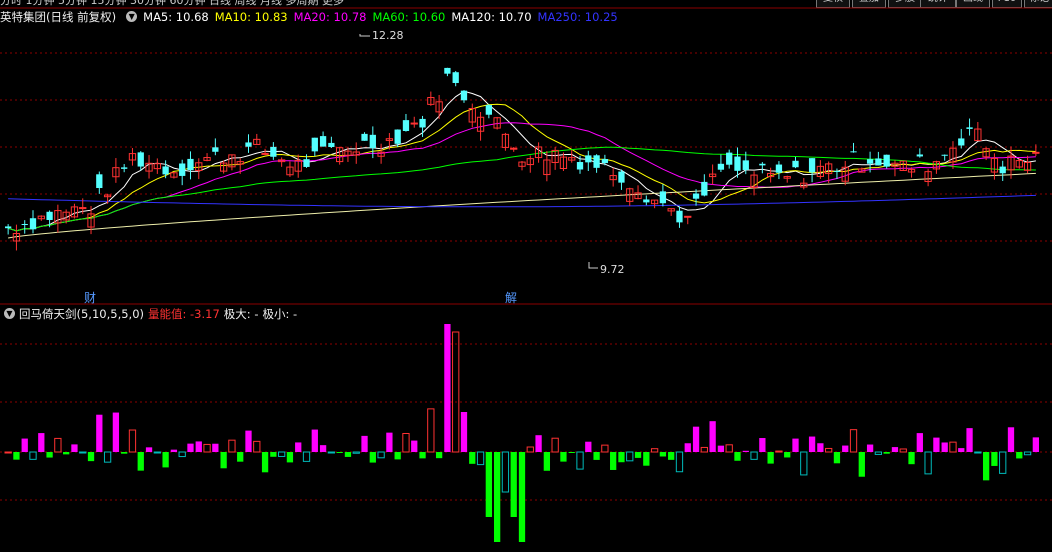 Image resolution: width=1052 pixels, height=552 pixels. Describe the element at coordinates (511, 298) in the screenshot. I see `unlock-marker: 解` at that location.